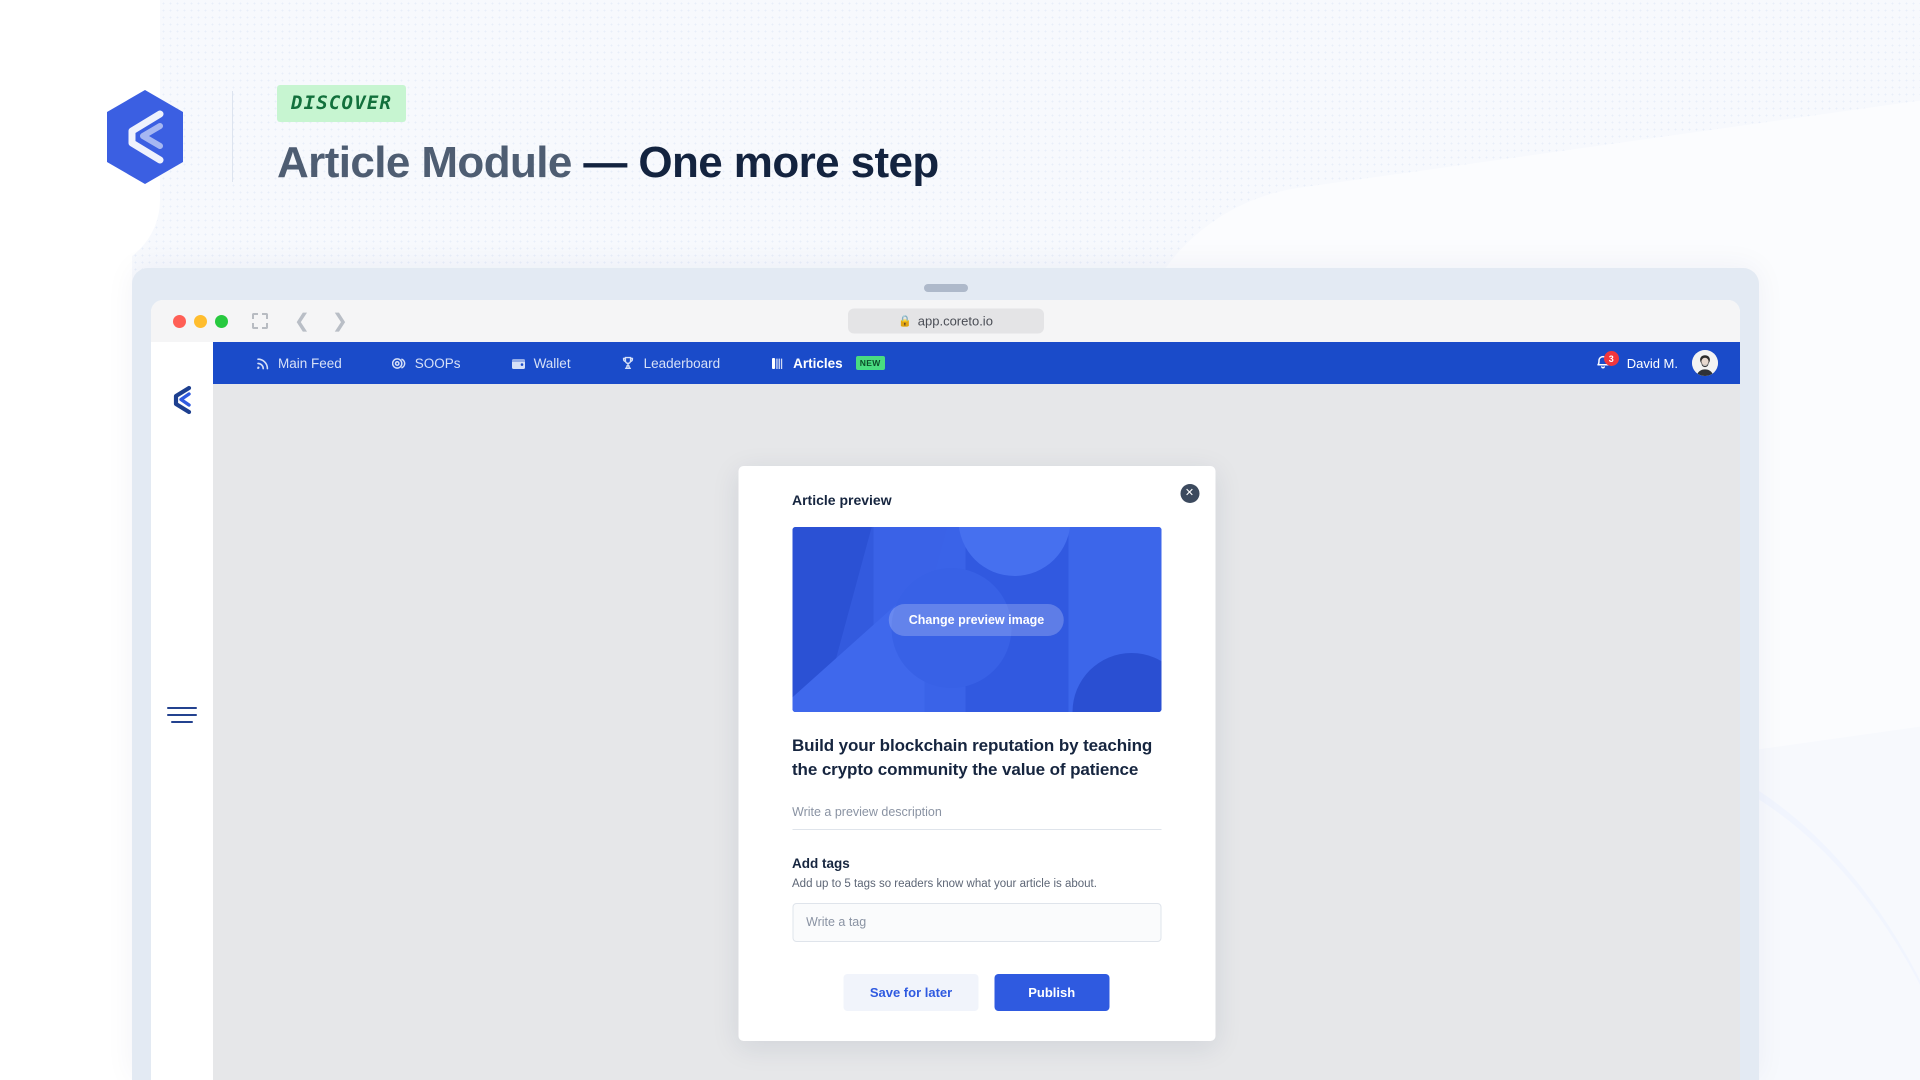 Image resolution: width=1920 pixels, height=1080 pixels. Describe the element at coordinates (1705, 363) in the screenshot. I see `user-avatar` at that location.